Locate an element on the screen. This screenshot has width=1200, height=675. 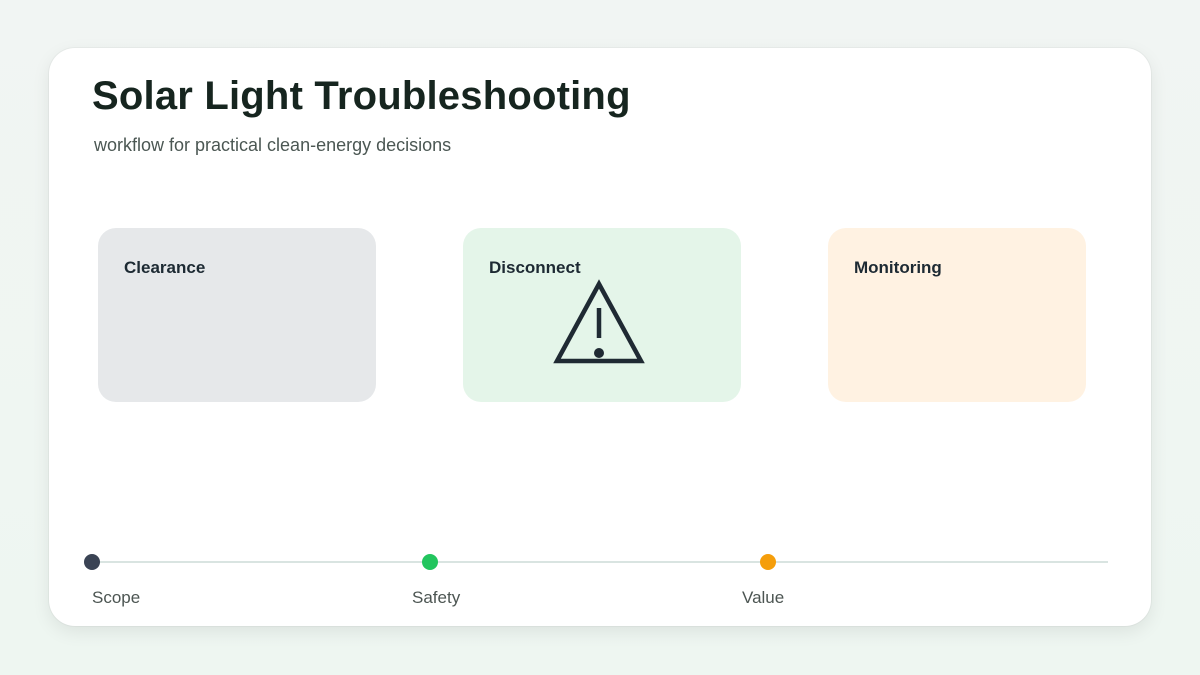
step-label: Disconnect is located at coordinates (535, 267).